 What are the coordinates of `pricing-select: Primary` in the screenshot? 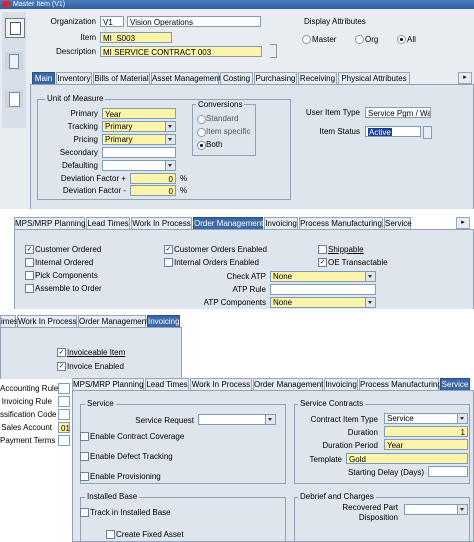 It's located at (139, 139).